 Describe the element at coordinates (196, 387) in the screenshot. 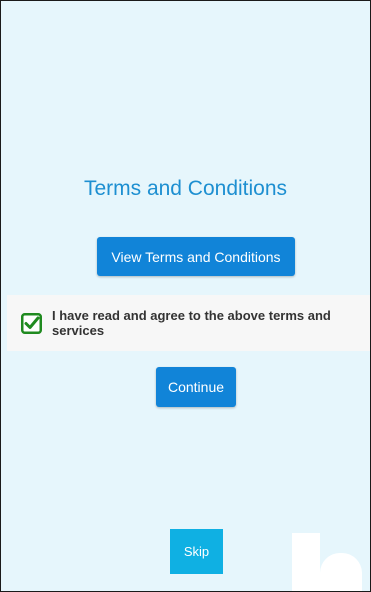

I see `continue-button: Continue` at that location.